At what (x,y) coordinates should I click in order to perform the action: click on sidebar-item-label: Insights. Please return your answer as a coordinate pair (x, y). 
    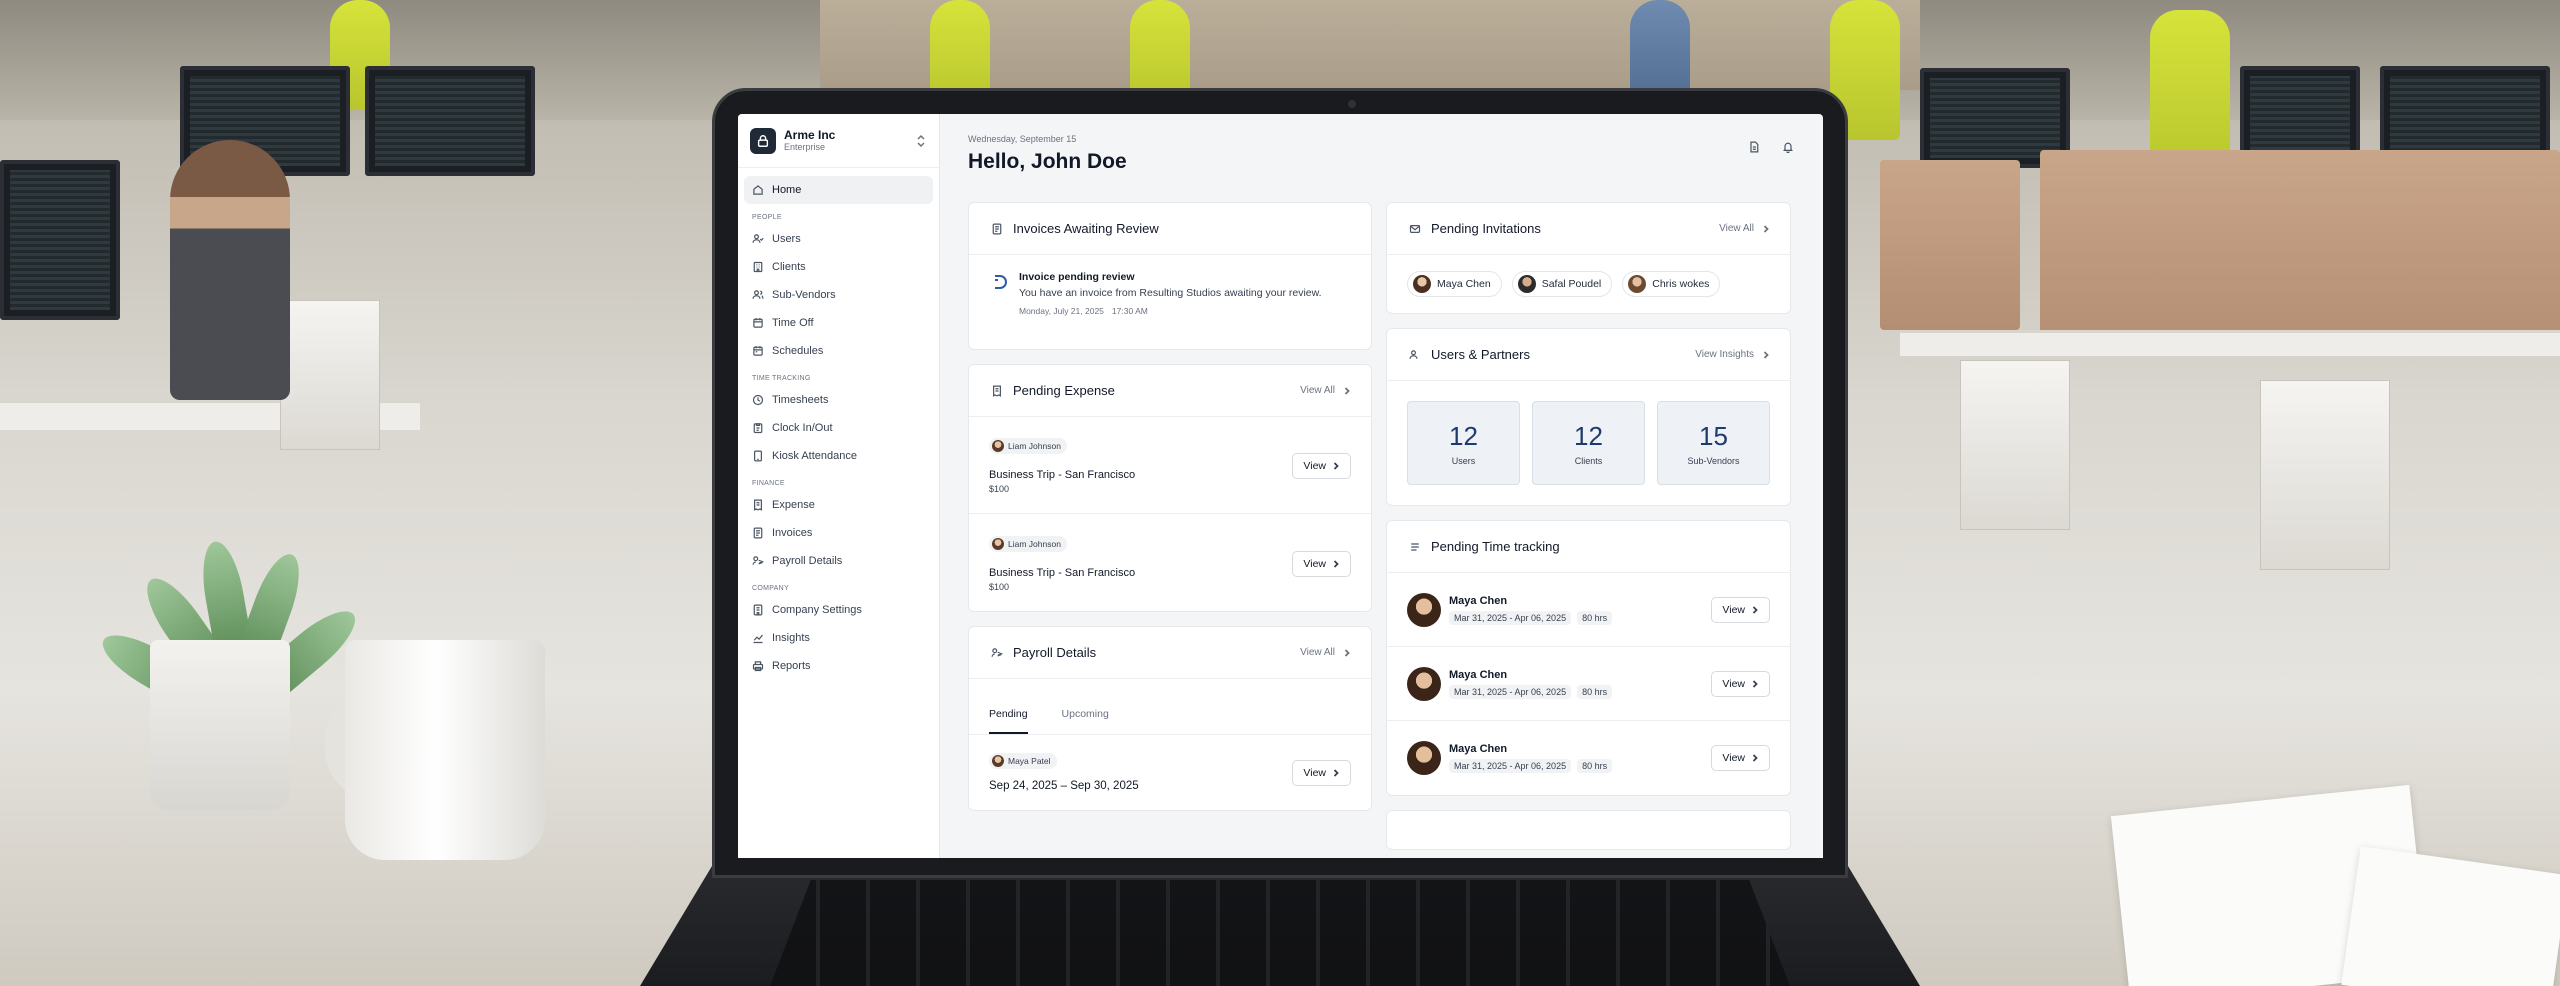
    Looking at the image, I should click on (791, 638).